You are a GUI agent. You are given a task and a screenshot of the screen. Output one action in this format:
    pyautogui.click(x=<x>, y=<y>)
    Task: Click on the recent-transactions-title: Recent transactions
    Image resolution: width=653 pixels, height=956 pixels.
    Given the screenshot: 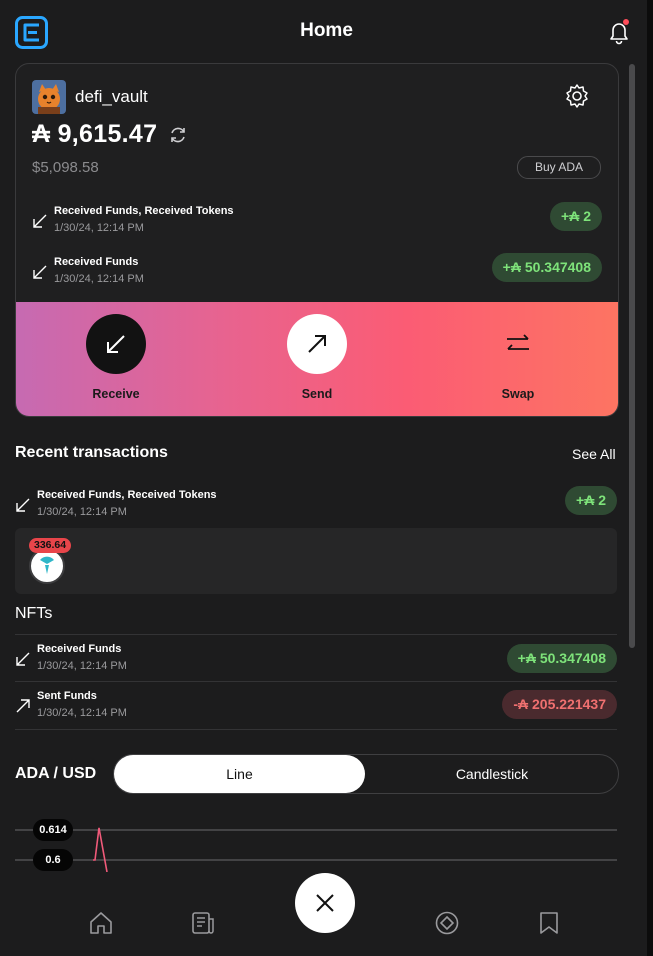 What is the action you would take?
    pyautogui.click(x=91, y=452)
    